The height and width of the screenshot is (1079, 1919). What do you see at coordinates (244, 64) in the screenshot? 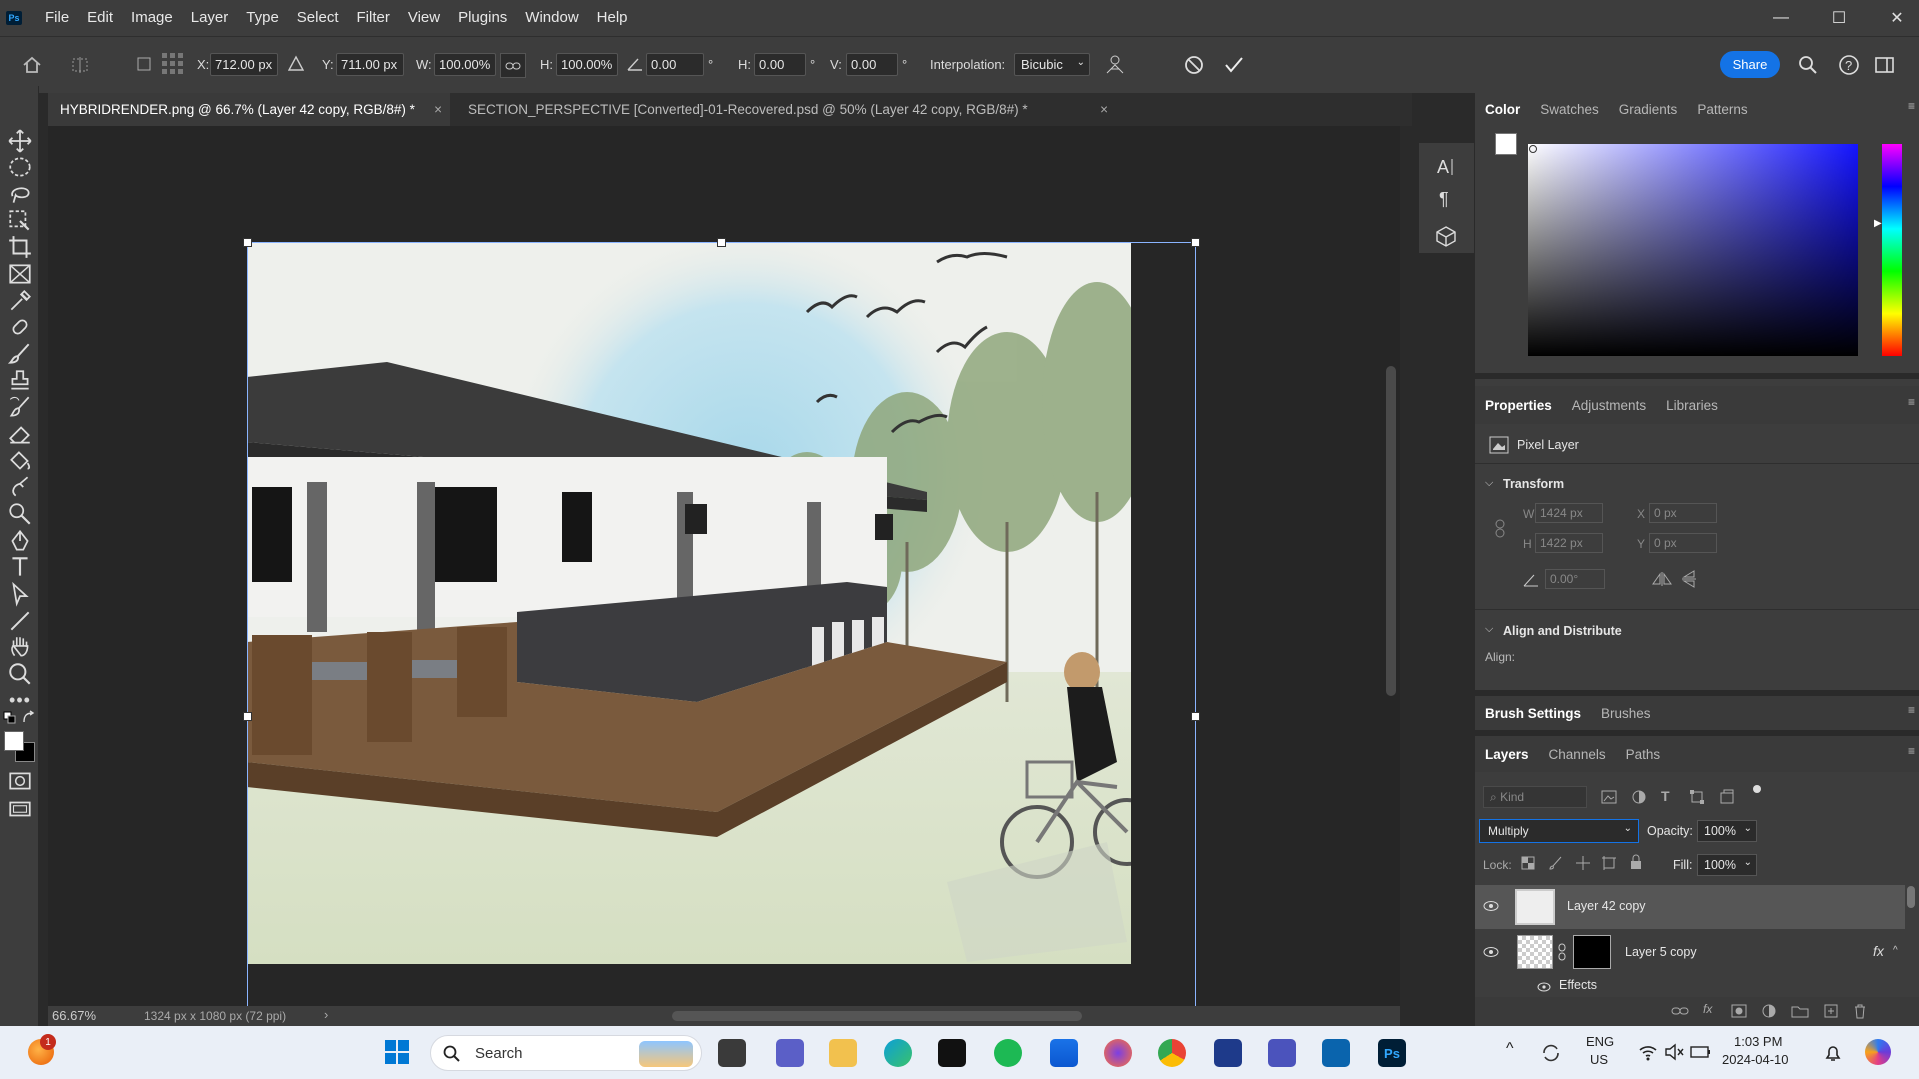
I see `x-position-field: 712.00 px` at bounding box center [244, 64].